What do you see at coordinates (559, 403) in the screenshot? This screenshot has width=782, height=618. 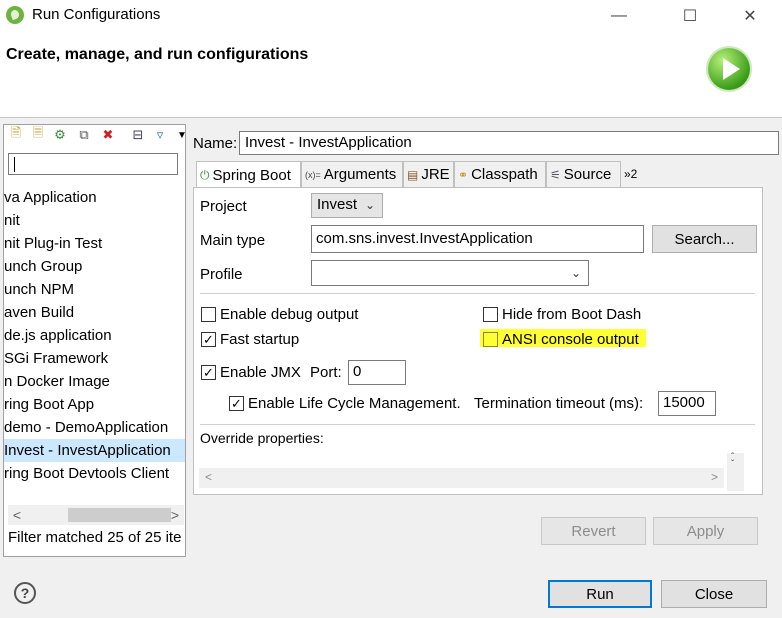 I see `termination-label: Termination timeout (ms):` at bounding box center [559, 403].